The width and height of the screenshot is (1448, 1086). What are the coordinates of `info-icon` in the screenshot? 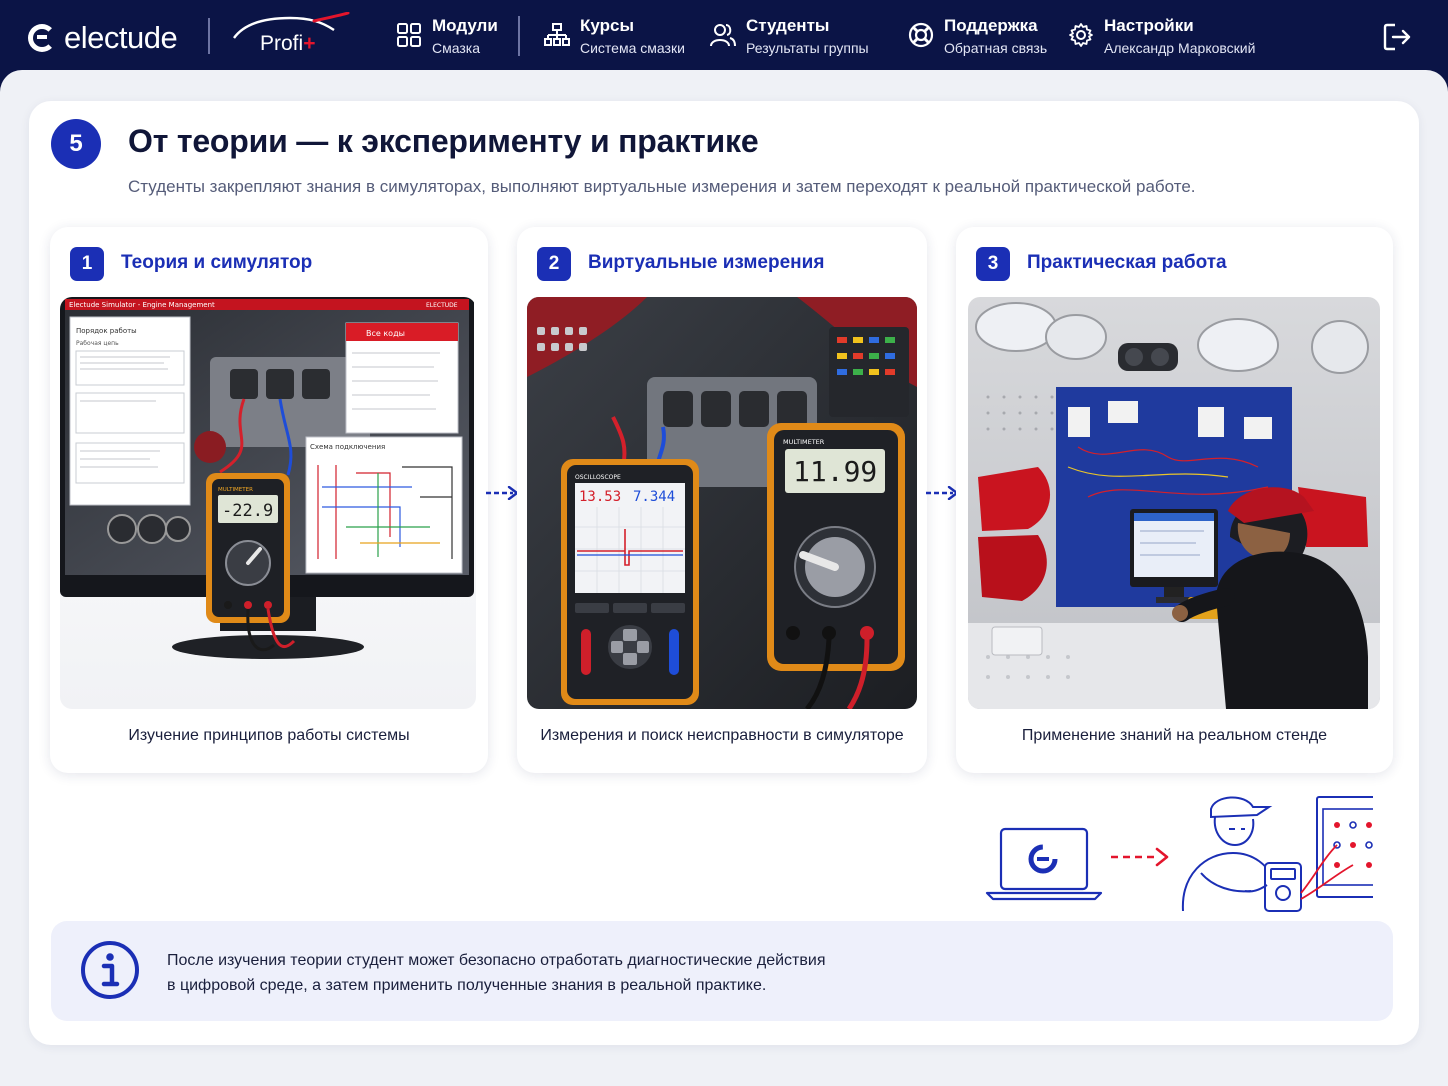 It's located at (110, 970).